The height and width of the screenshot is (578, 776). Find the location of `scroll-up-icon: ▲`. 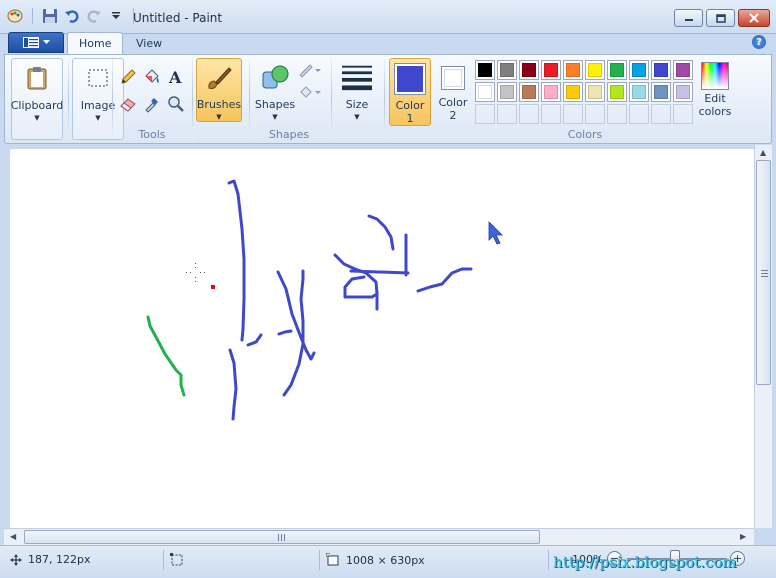

scroll-up-icon: ▲ is located at coordinates (763, 152).